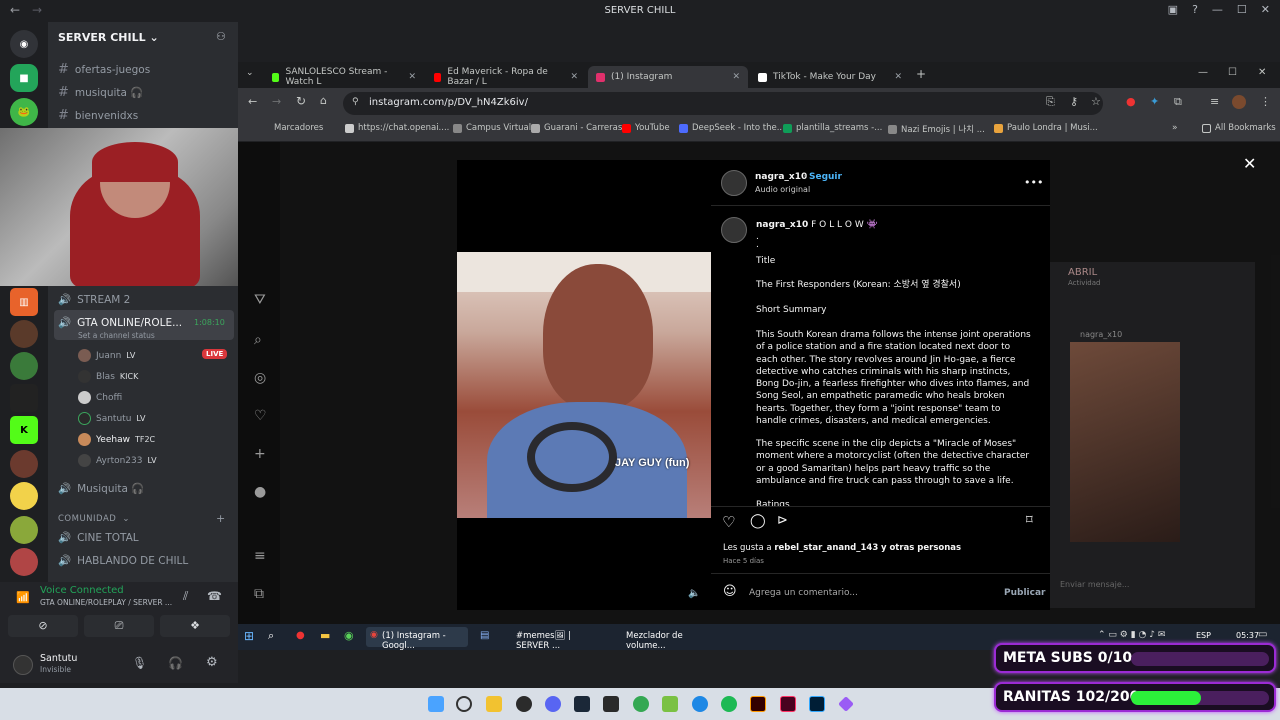 Image resolution: width=1280 pixels, height=720 pixels. Describe the element at coordinates (734, 183) in the screenshot. I see `author-avatar` at that location.